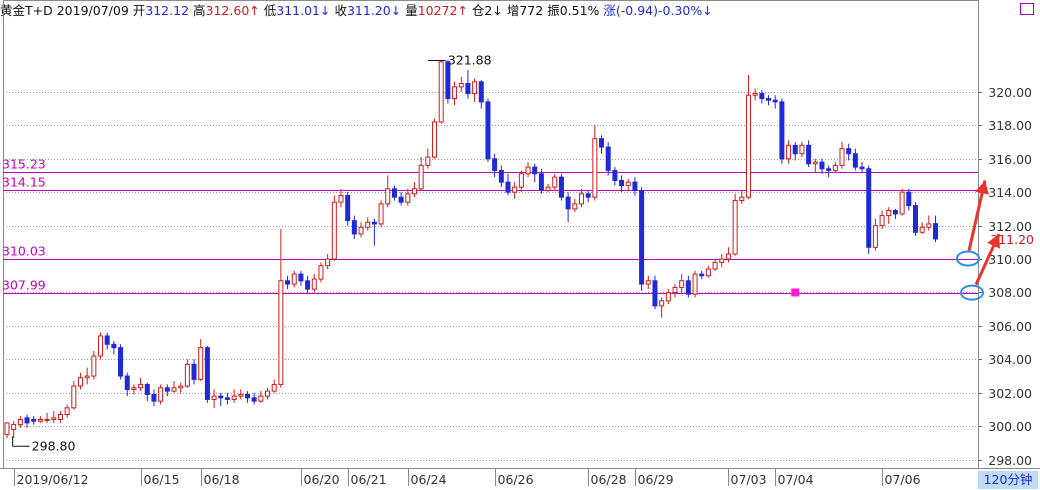 The height and width of the screenshot is (490, 1040). What do you see at coordinates (656, 479) in the screenshot?
I see `x-tick-label: 06/29` at bounding box center [656, 479].